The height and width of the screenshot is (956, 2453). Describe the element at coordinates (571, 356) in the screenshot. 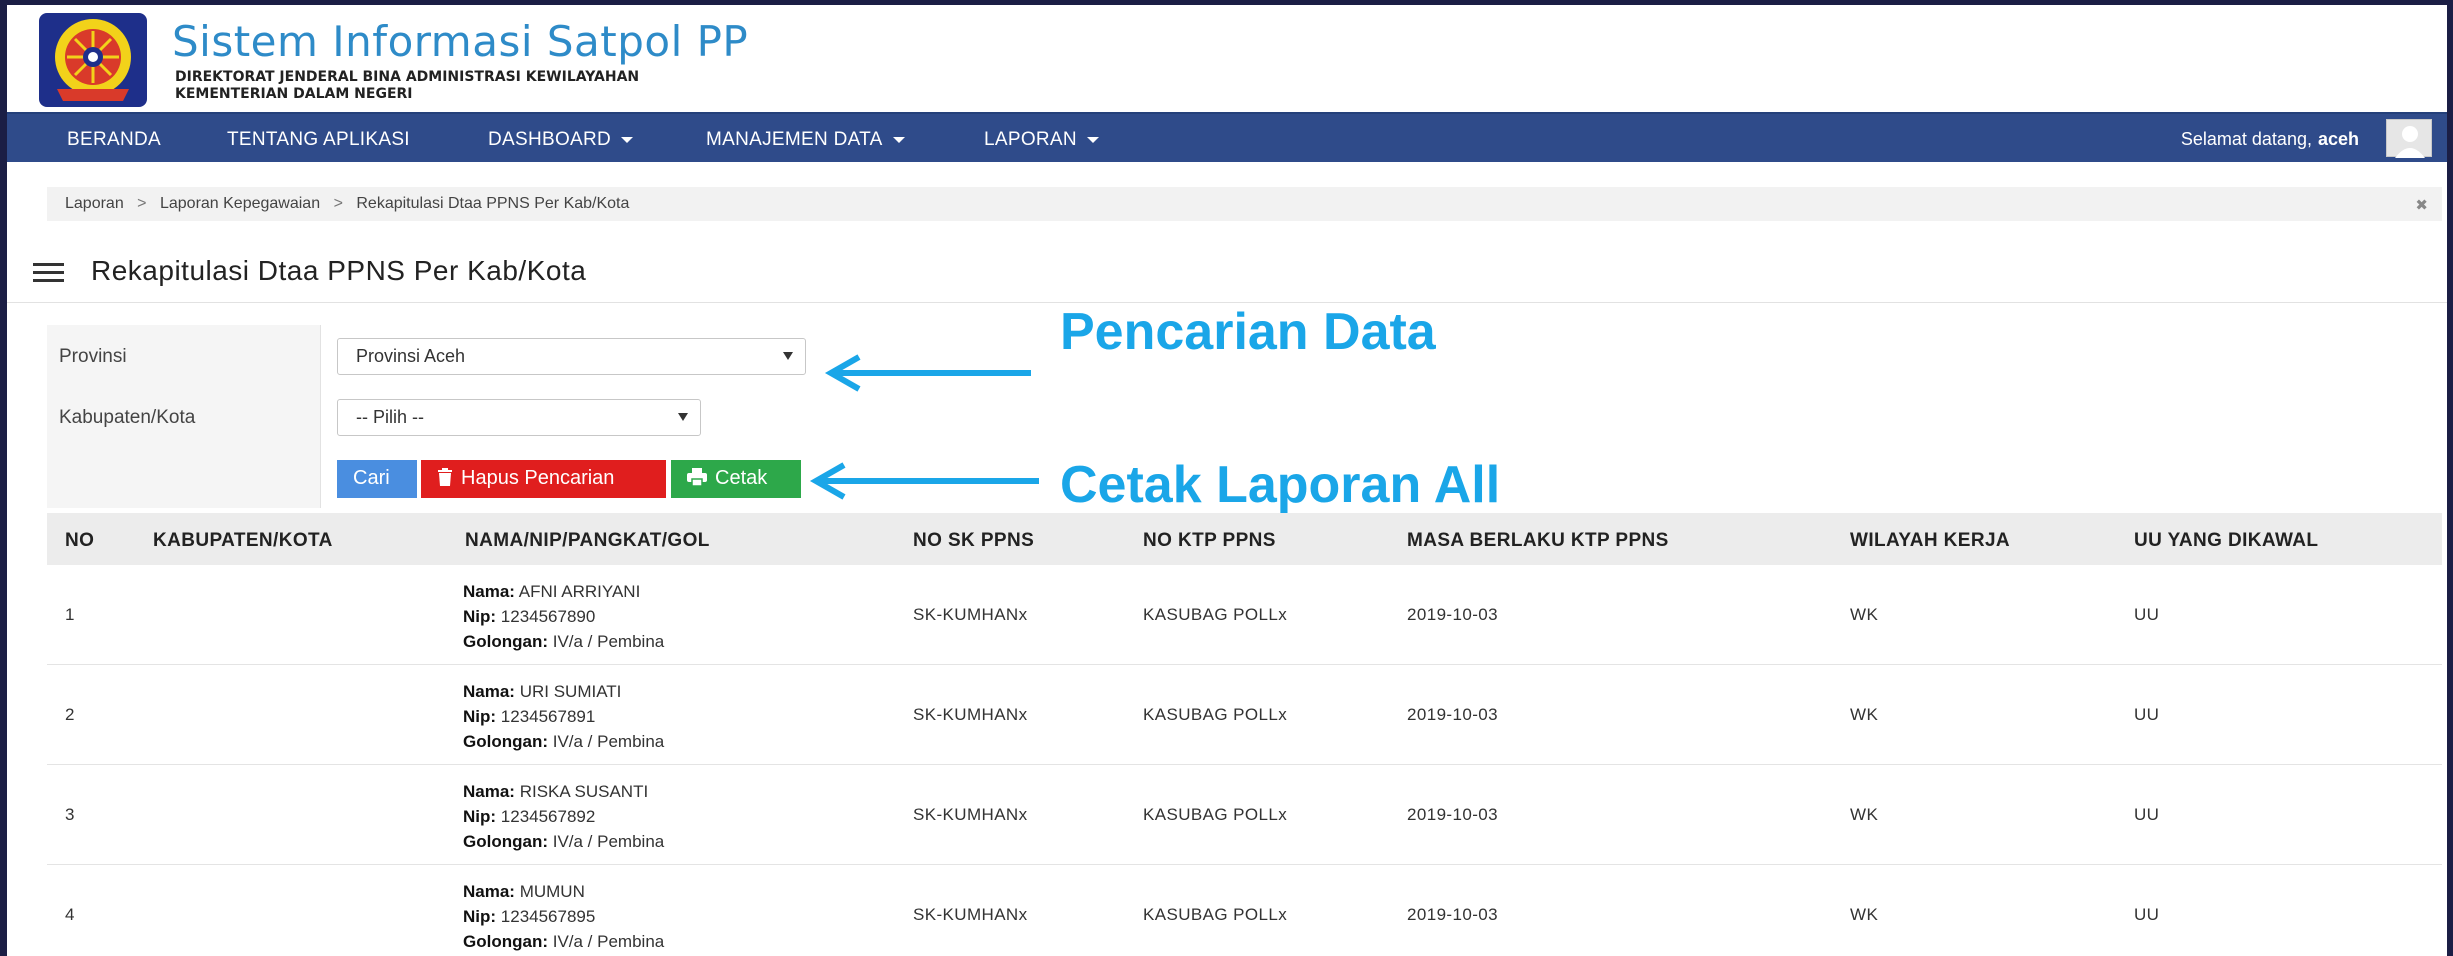

I see `provinsi-select: Provinsi Aceh` at that location.